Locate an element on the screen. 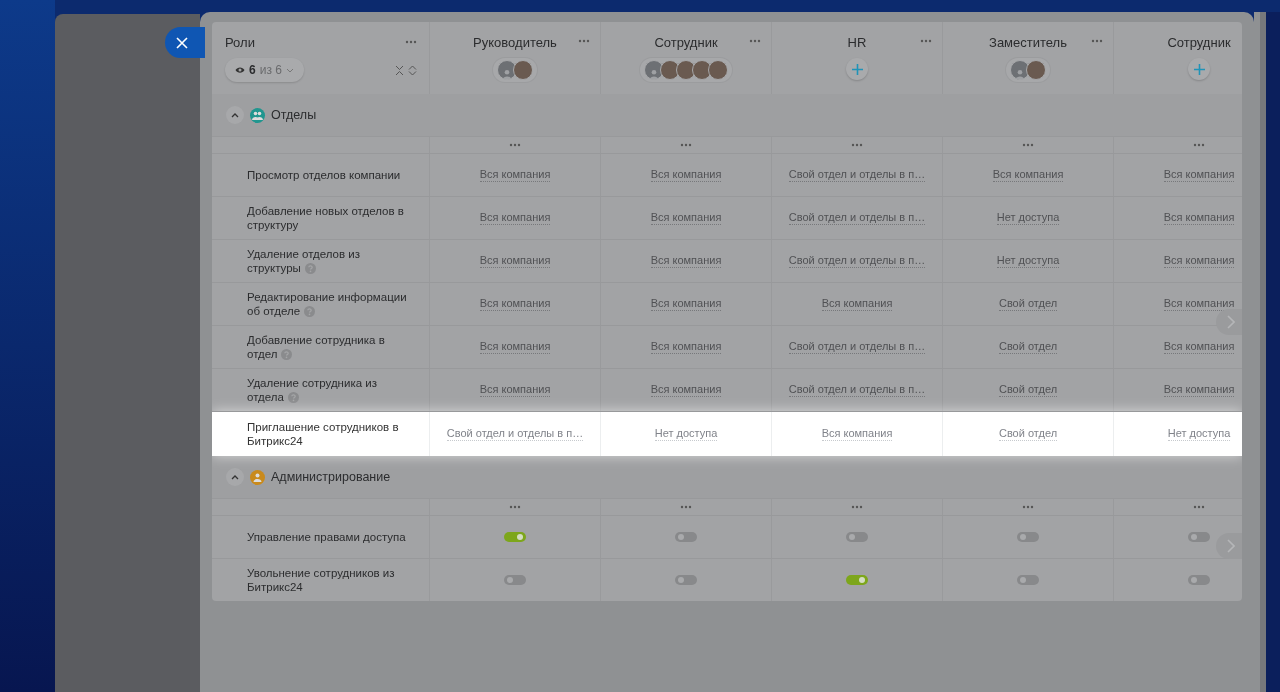  plus-icon is located at coordinates (857, 69).